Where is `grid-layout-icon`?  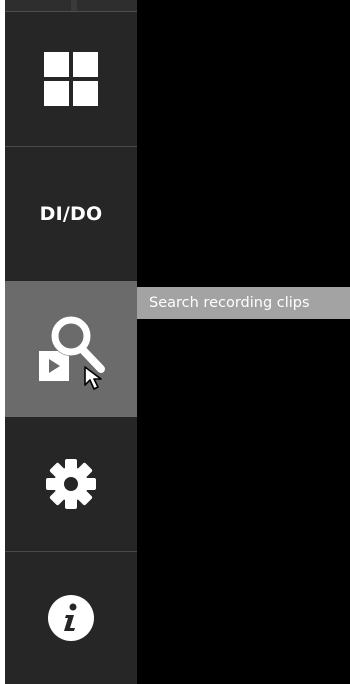
grid-layout-icon is located at coordinates (71, 79).